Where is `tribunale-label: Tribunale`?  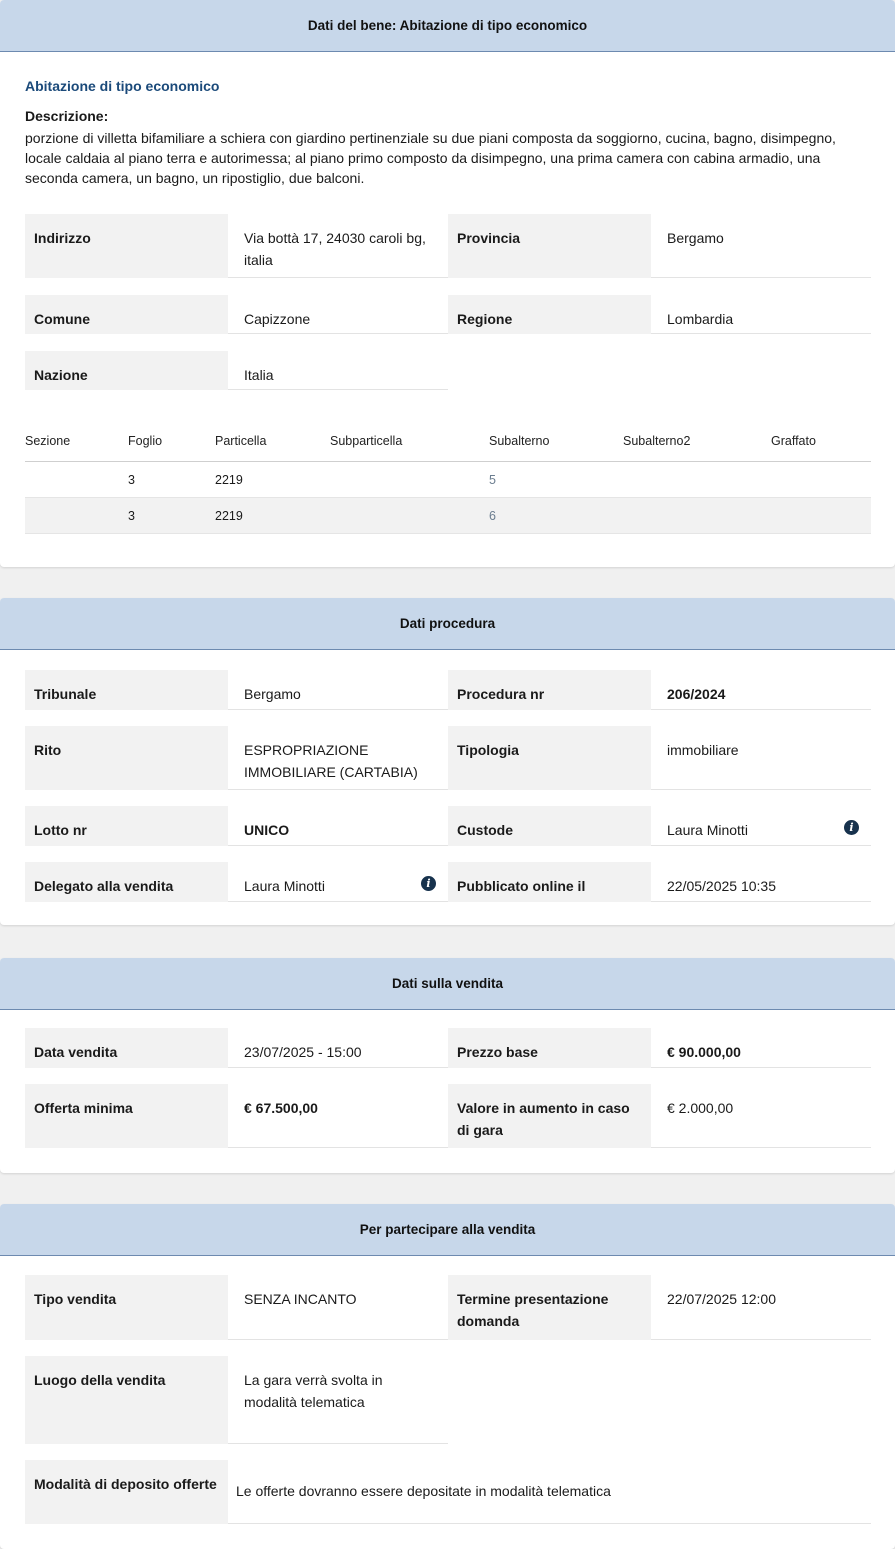 tribunale-label: Tribunale is located at coordinates (126, 690).